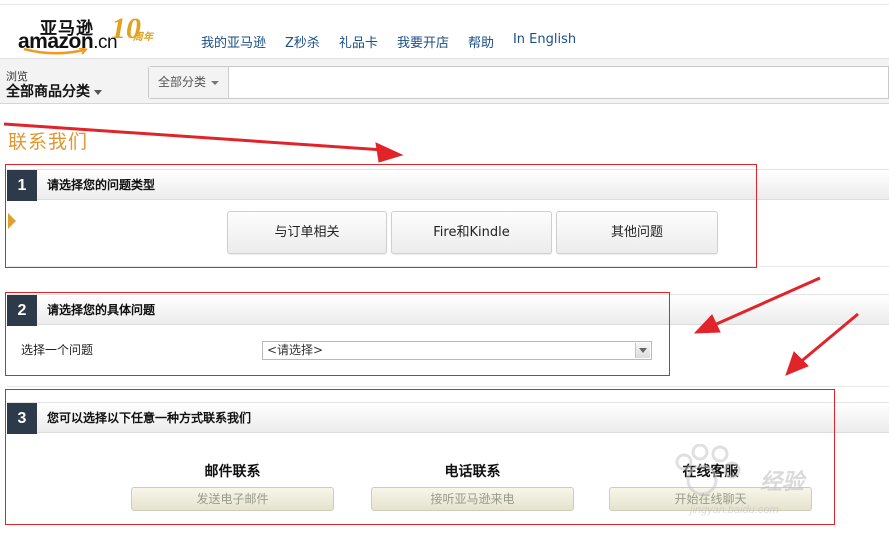 This screenshot has width=889, height=543. I want to click on watermark-url: jingyan.baidu.com, so click(734, 510).